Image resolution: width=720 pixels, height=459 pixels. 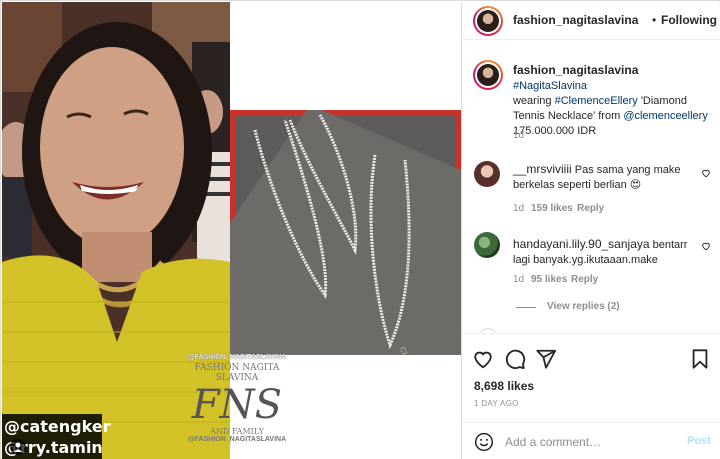 I want to click on likes-count: 8,698 likes, so click(x=504, y=386).